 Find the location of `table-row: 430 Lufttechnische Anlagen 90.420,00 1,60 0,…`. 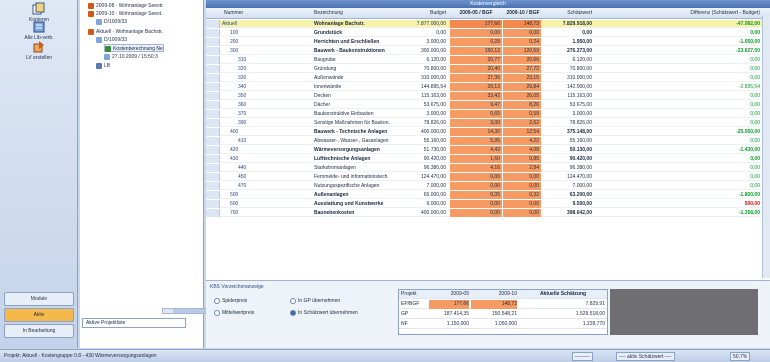

table-row: 430 Lufttechnische Anlagen 90.420,00 1,60 0,… is located at coordinates (488, 159).